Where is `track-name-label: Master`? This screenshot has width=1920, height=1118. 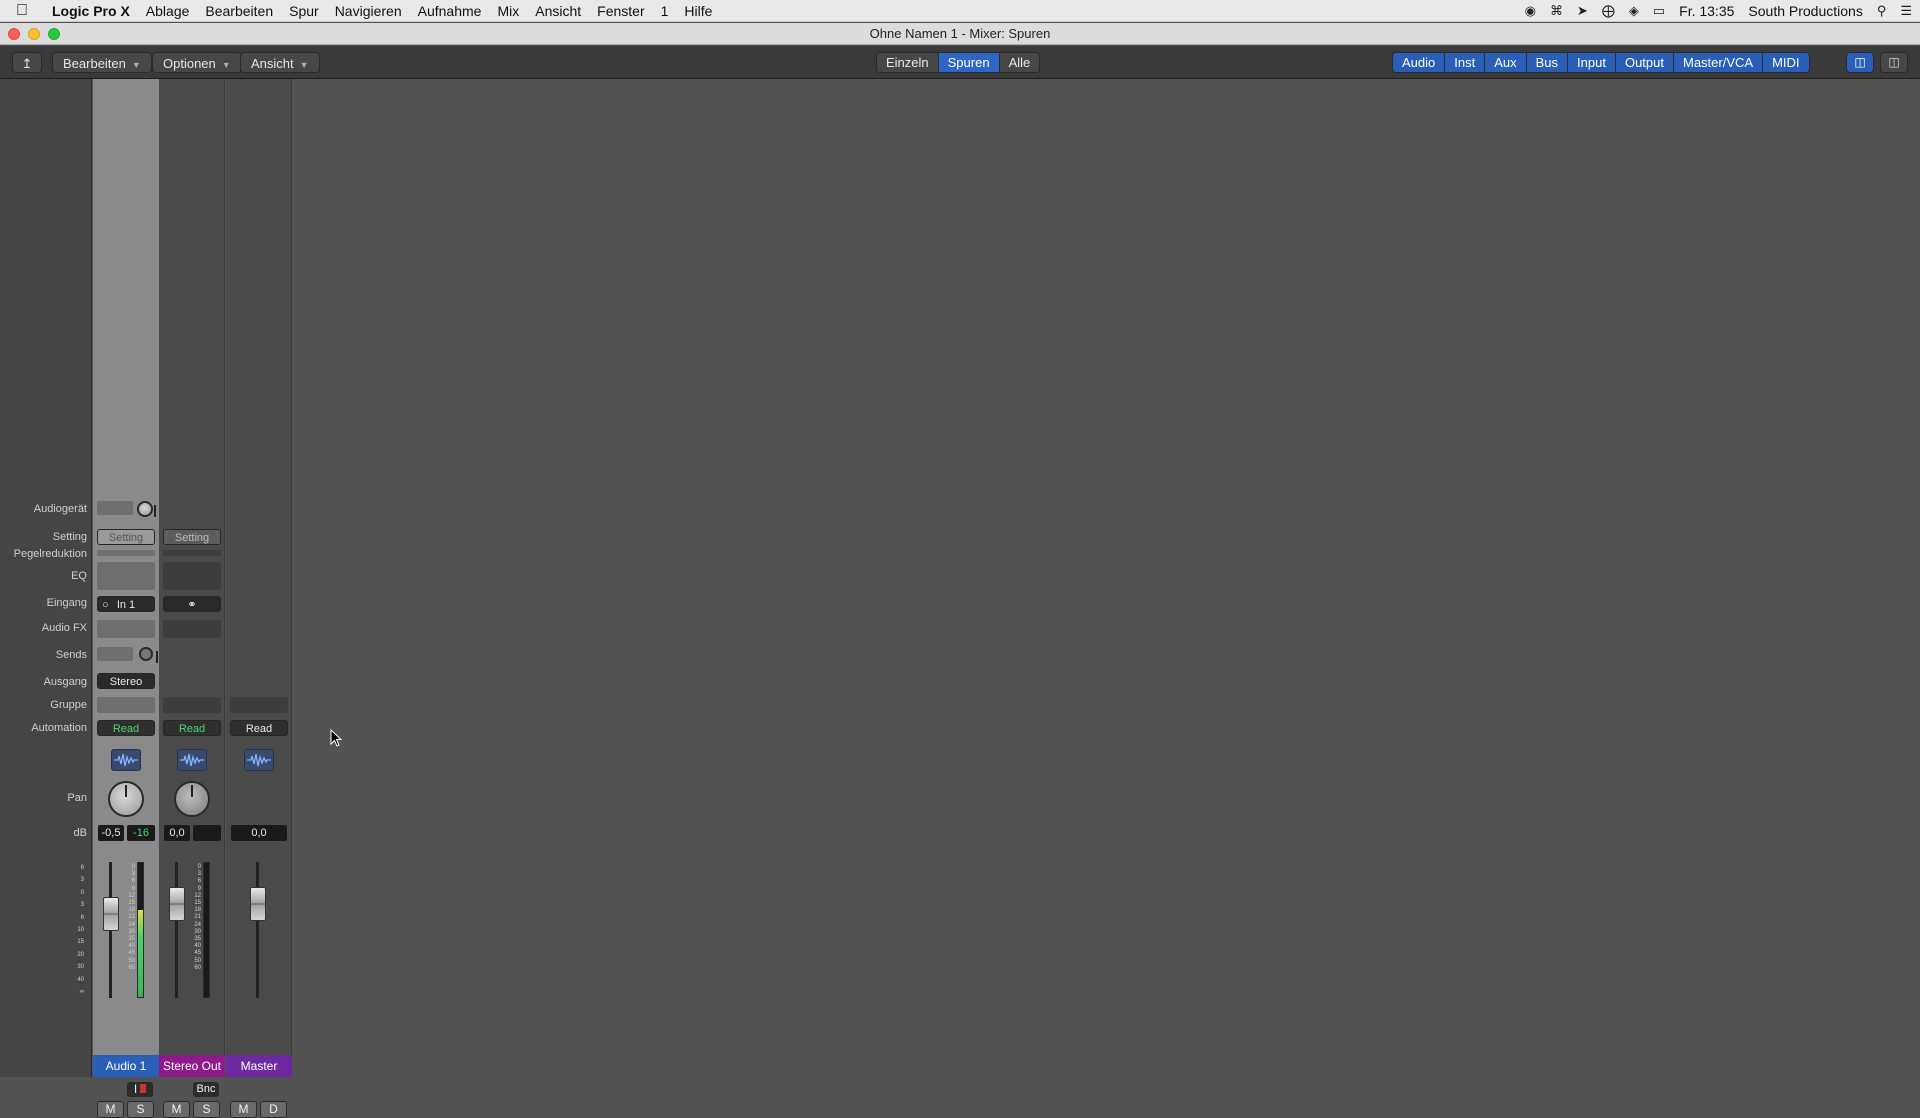
track-name-label: Master is located at coordinates (259, 1066).